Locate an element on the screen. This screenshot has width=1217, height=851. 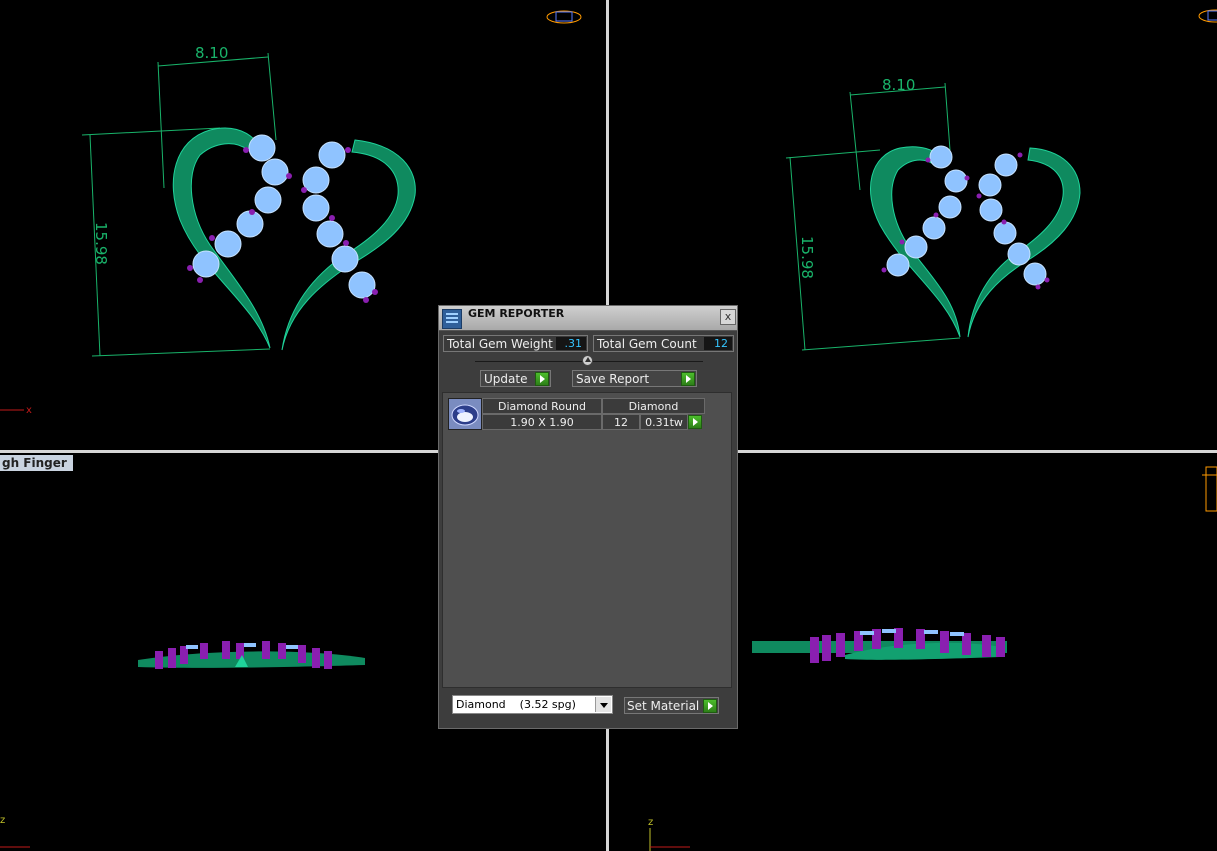
gem-select-icon is located at coordinates (695, 422).